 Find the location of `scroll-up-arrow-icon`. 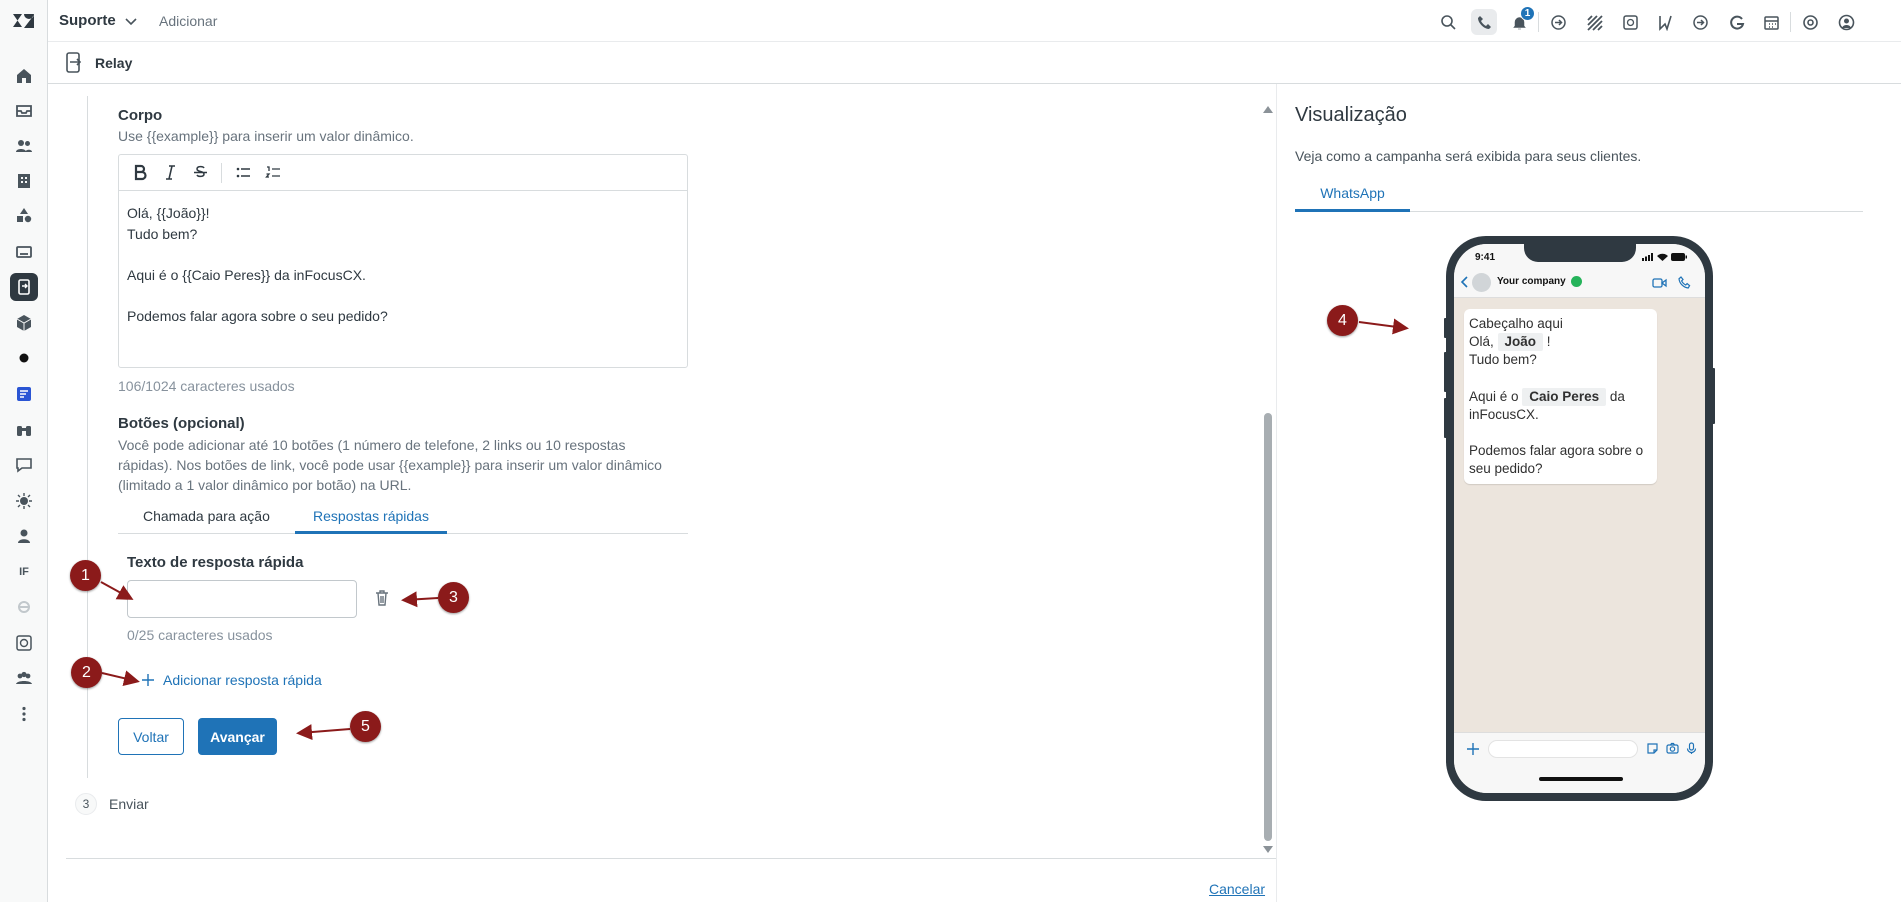

scroll-up-arrow-icon is located at coordinates (1268, 109).